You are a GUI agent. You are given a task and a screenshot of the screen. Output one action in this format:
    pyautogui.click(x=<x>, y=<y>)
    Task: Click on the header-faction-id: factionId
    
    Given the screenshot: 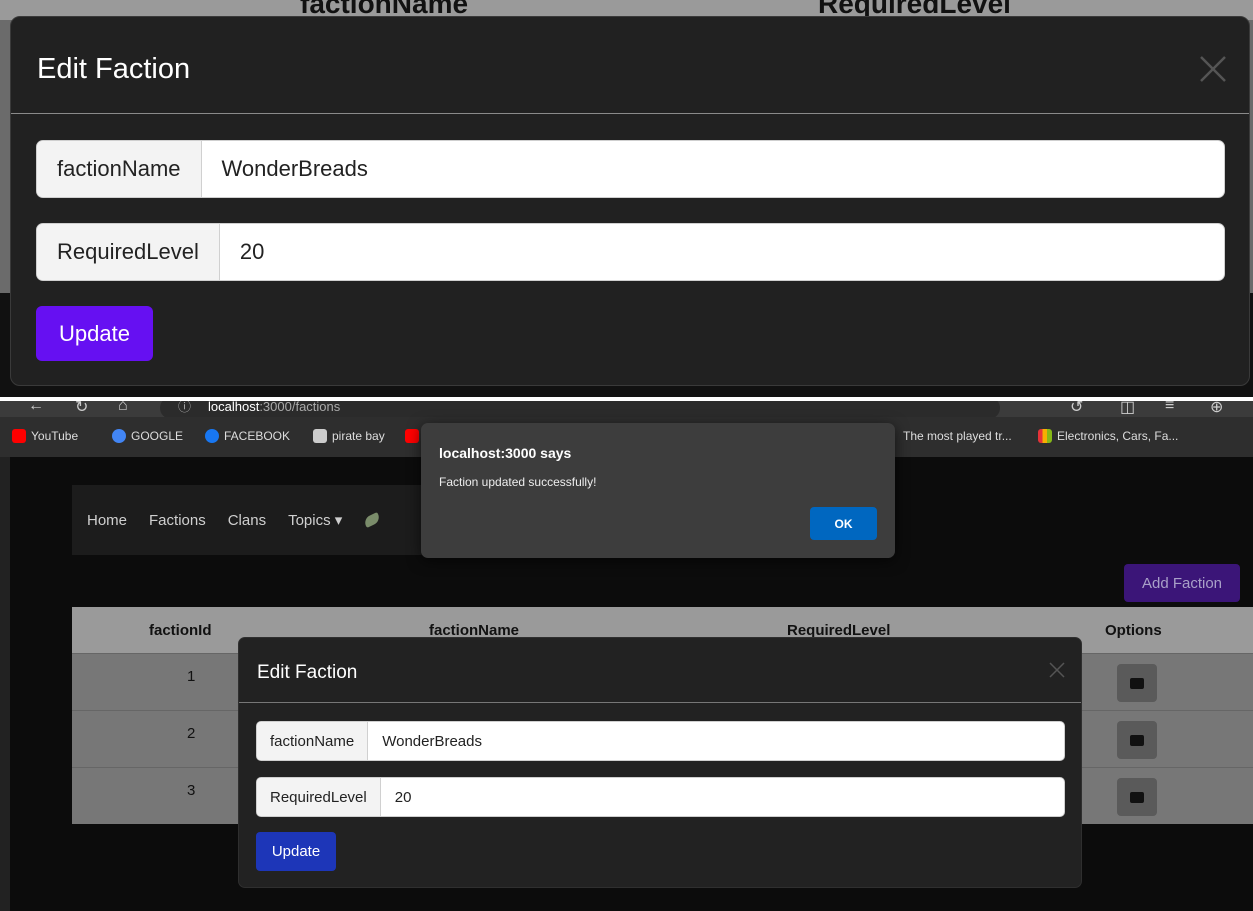 What is the action you would take?
    pyautogui.click(x=180, y=630)
    